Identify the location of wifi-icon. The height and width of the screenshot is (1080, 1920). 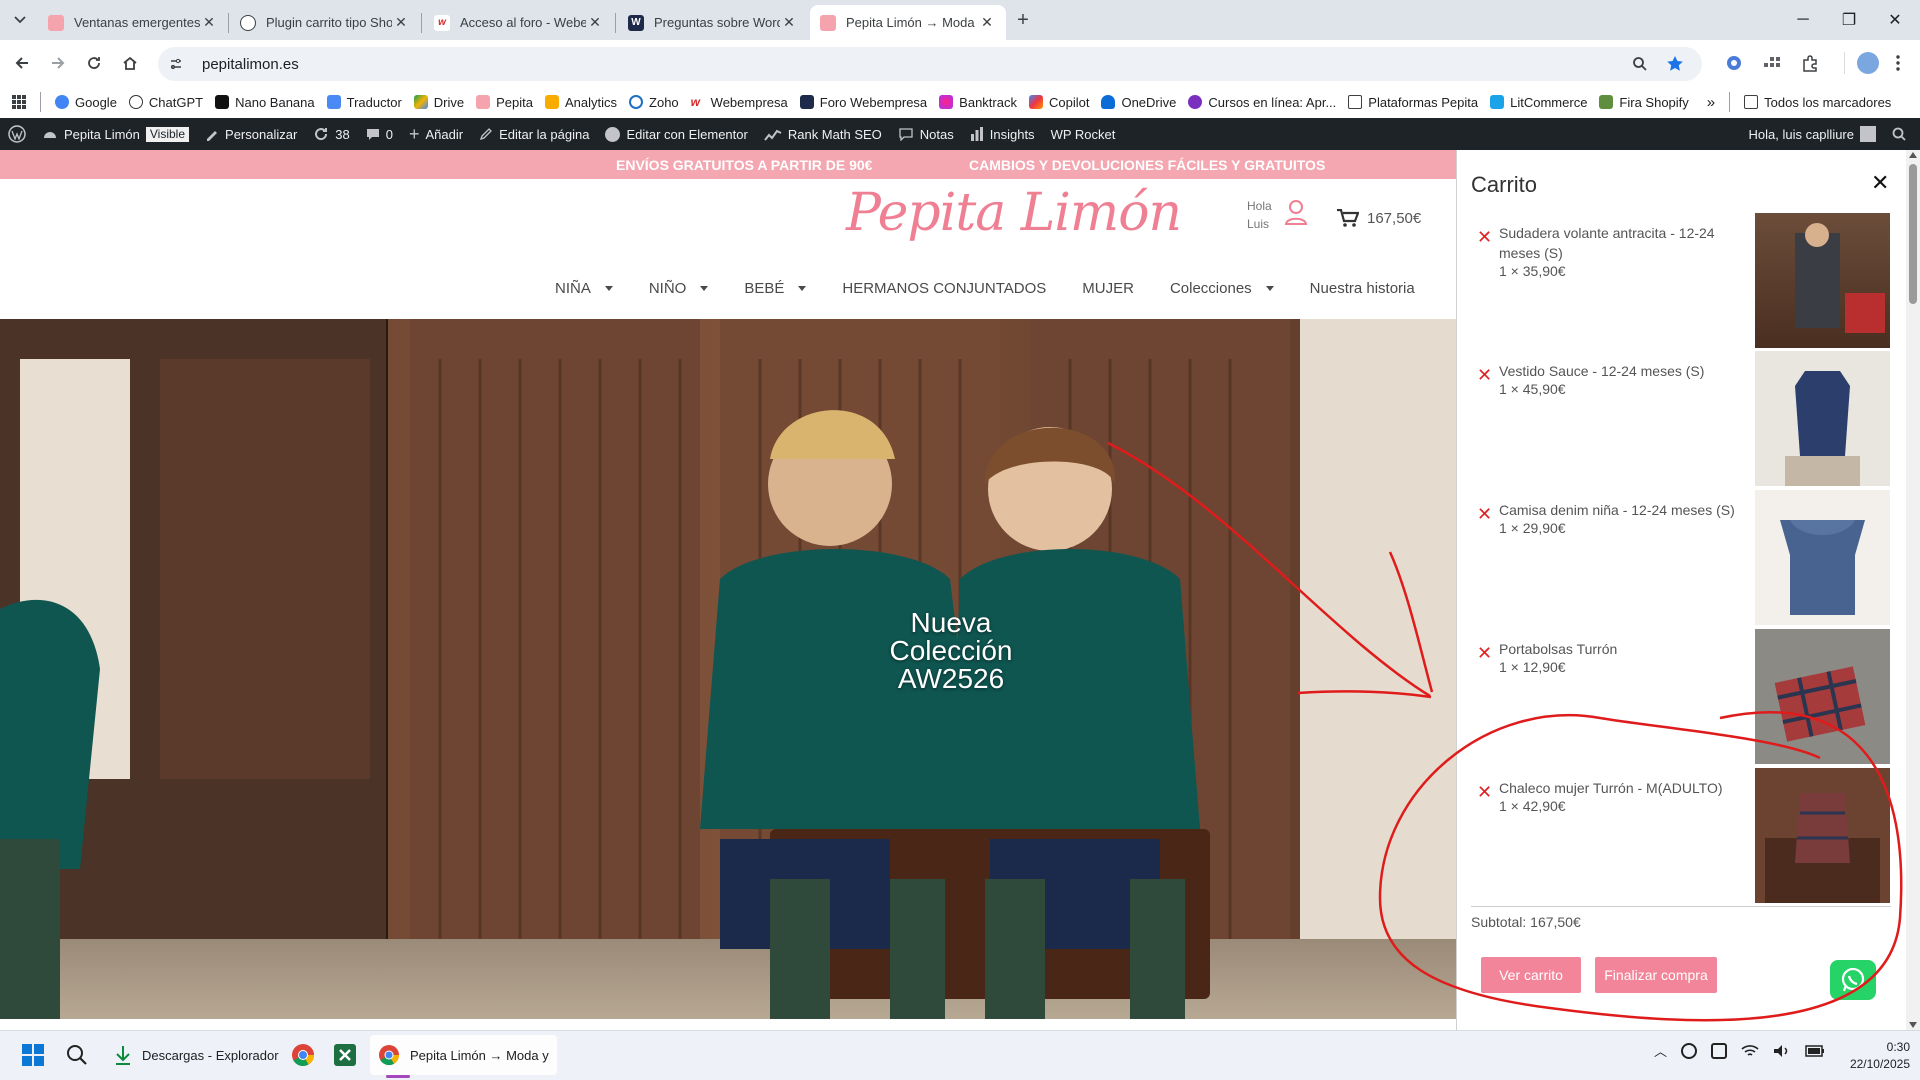
(1750, 1051).